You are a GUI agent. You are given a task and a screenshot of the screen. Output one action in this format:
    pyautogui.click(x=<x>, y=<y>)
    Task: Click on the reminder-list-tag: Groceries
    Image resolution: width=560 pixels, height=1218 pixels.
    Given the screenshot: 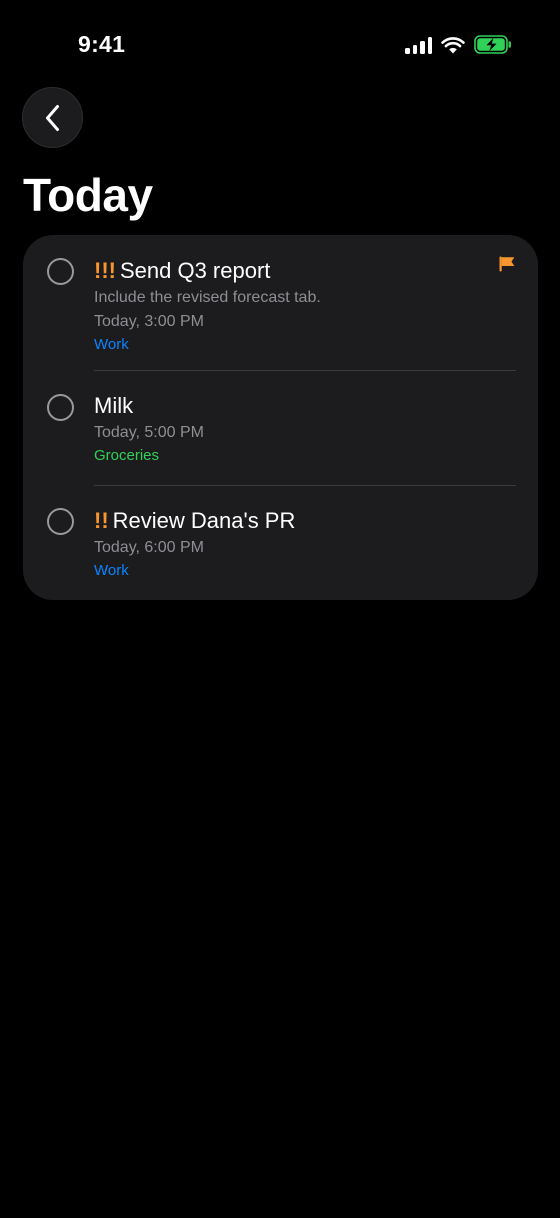 What is the action you would take?
    pyautogui.click(x=127, y=455)
    